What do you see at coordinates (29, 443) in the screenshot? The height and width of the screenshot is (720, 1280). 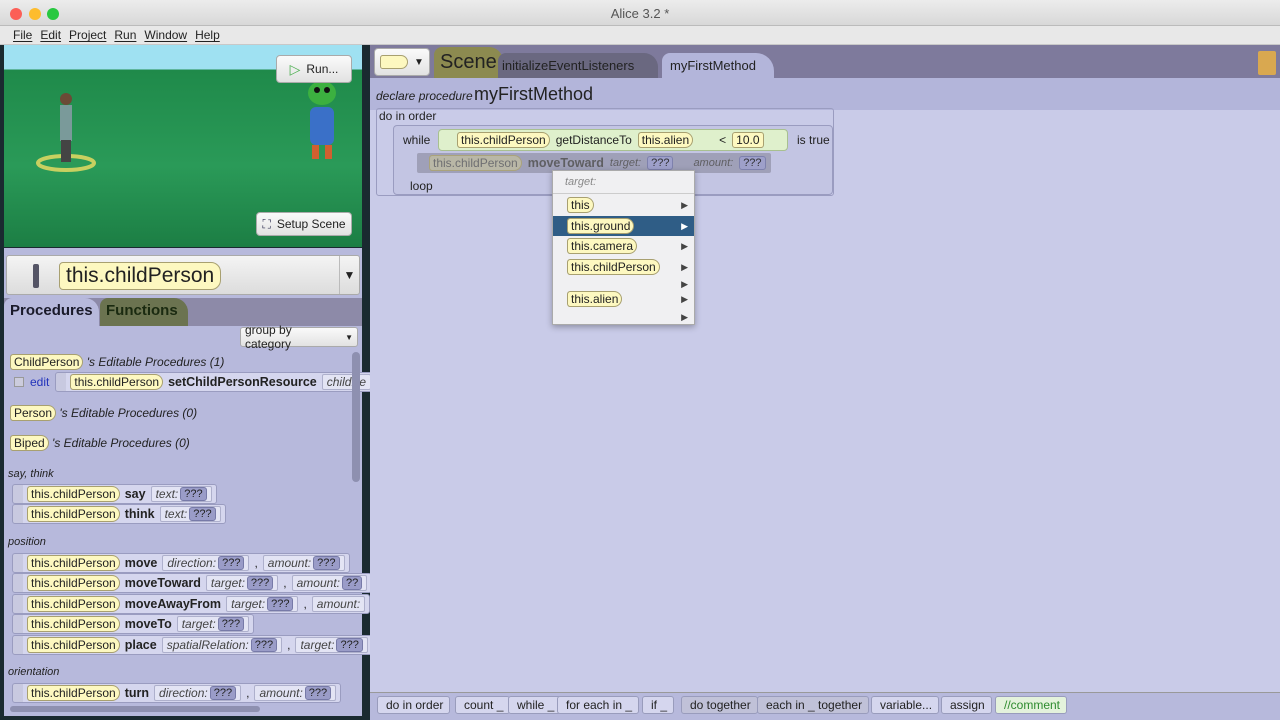 I see `class-tile-biped: Biped` at bounding box center [29, 443].